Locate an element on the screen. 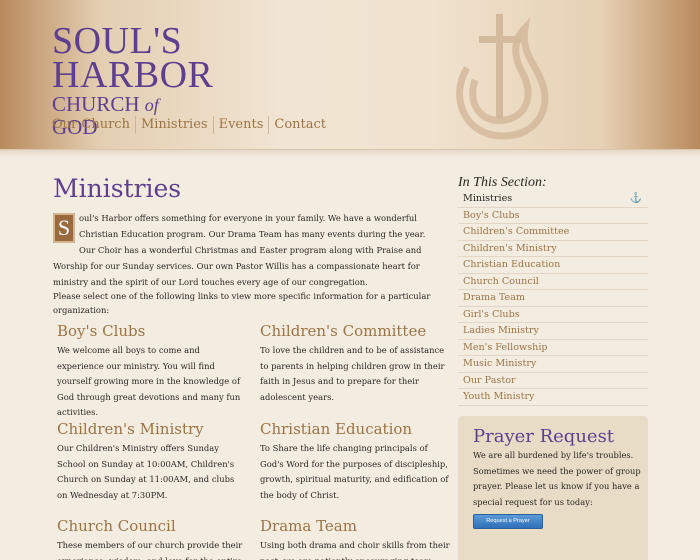 The height and width of the screenshot is (560, 700). section-nav-item-music-ministry: Music Ministry is located at coordinates (553, 364).